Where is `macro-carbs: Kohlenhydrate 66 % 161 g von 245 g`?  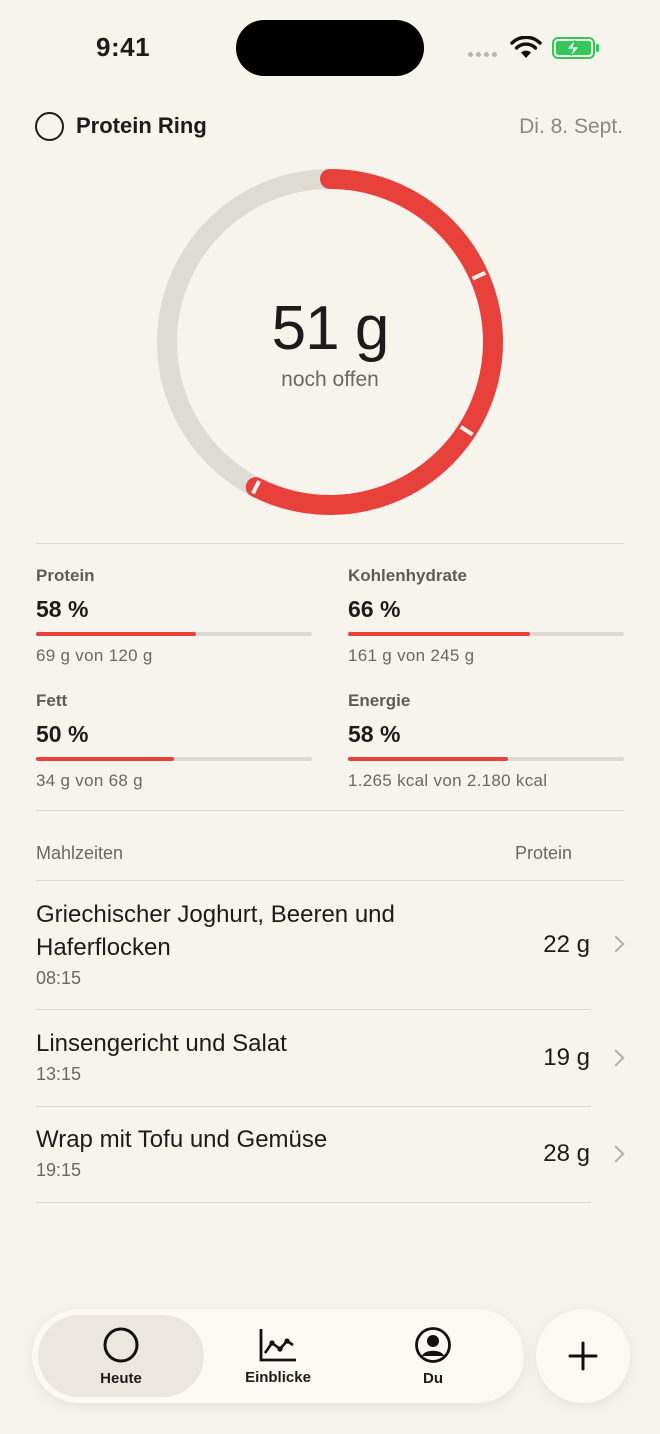 macro-carbs: Kohlenhydrate 66 % 161 g von 245 g is located at coordinates (486, 616).